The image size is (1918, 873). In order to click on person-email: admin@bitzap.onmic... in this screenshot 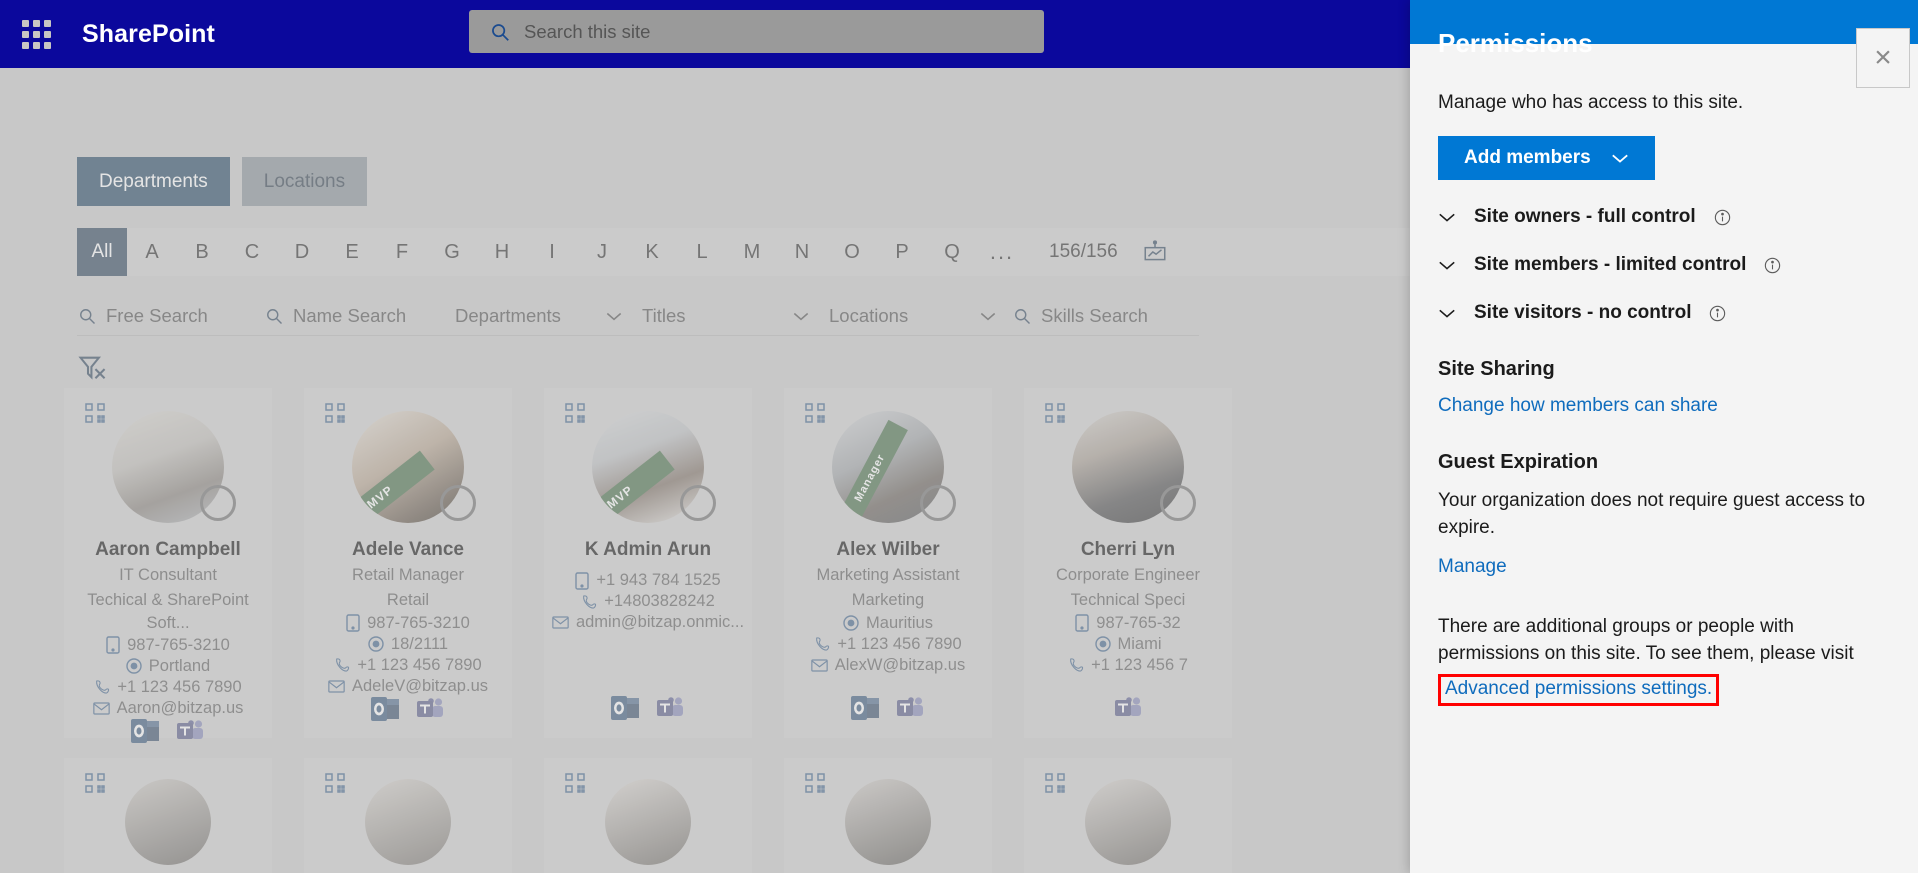, I will do `click(648, 622)`.